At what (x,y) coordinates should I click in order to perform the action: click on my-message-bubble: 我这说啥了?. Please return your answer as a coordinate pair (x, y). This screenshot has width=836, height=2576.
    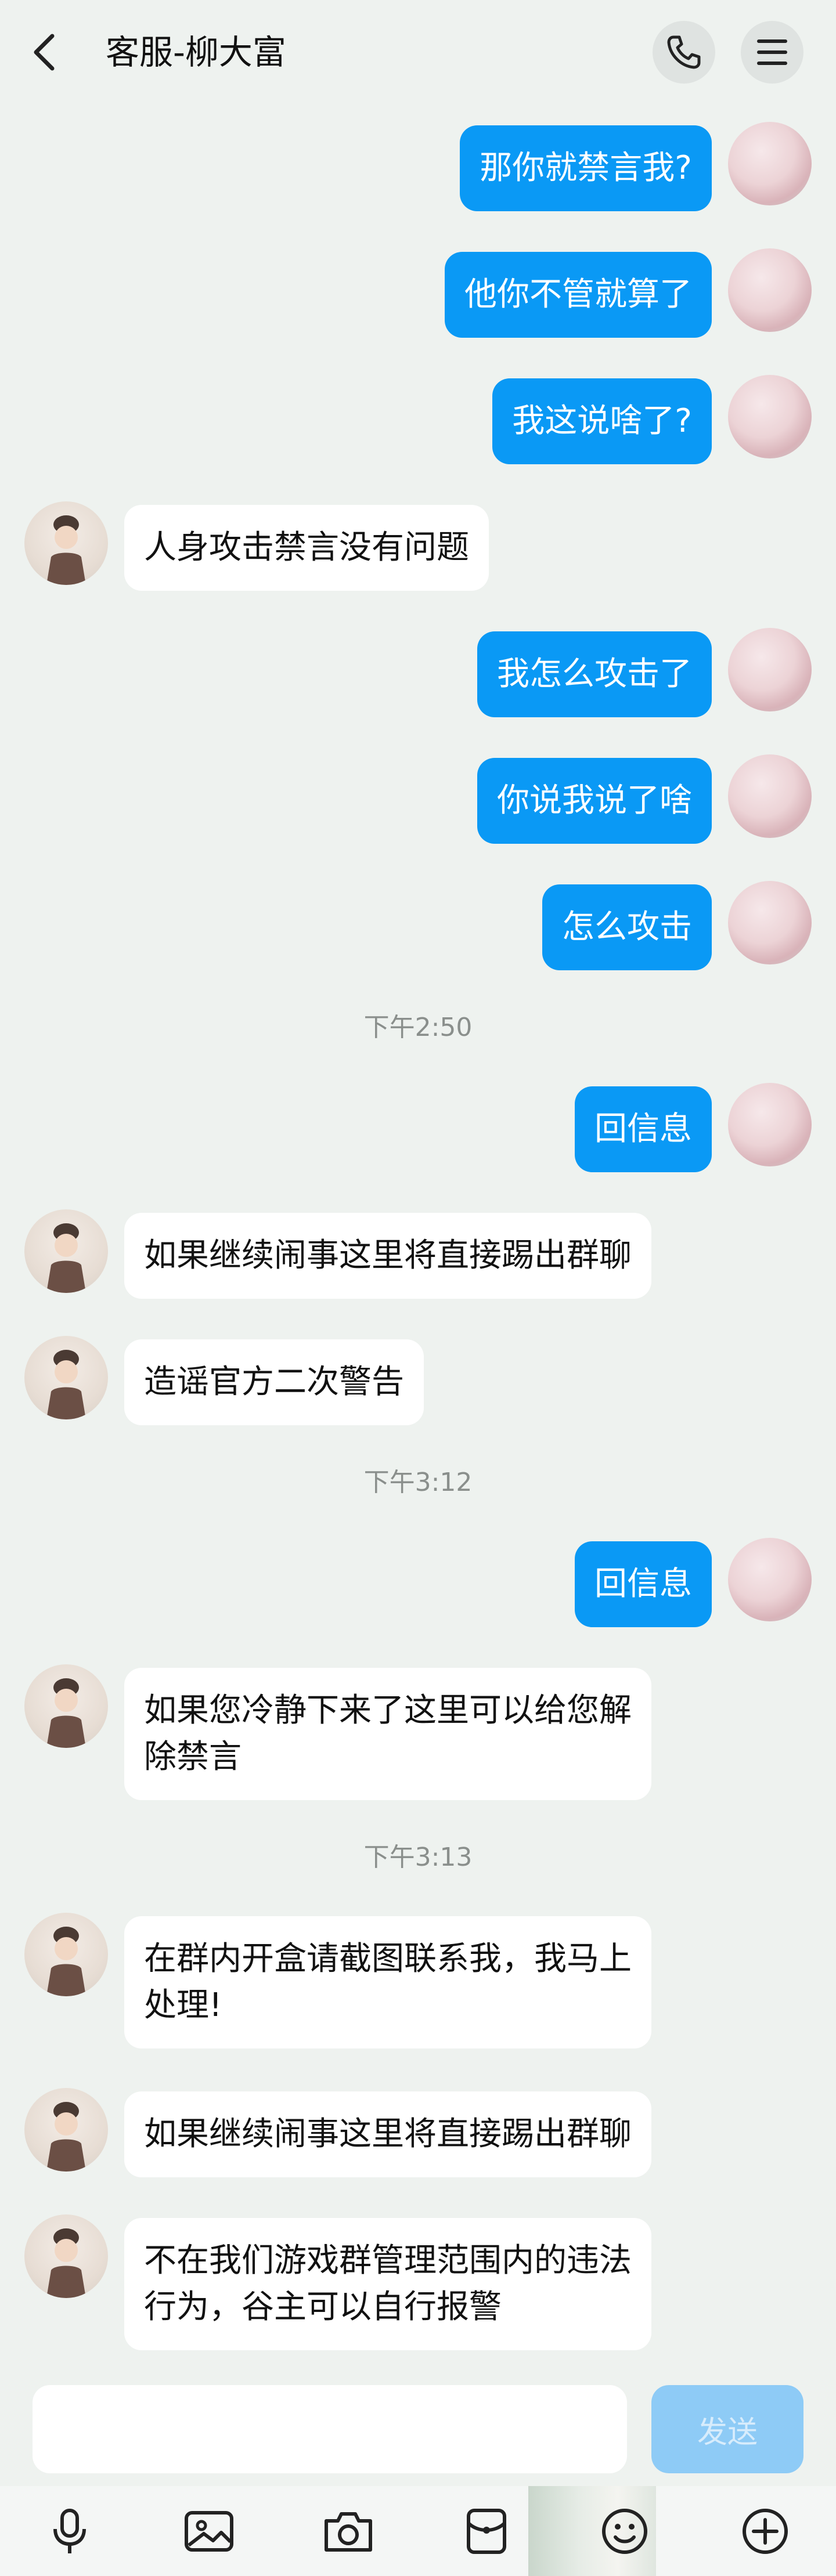
    Looking at the image, I should click on (602, 421).